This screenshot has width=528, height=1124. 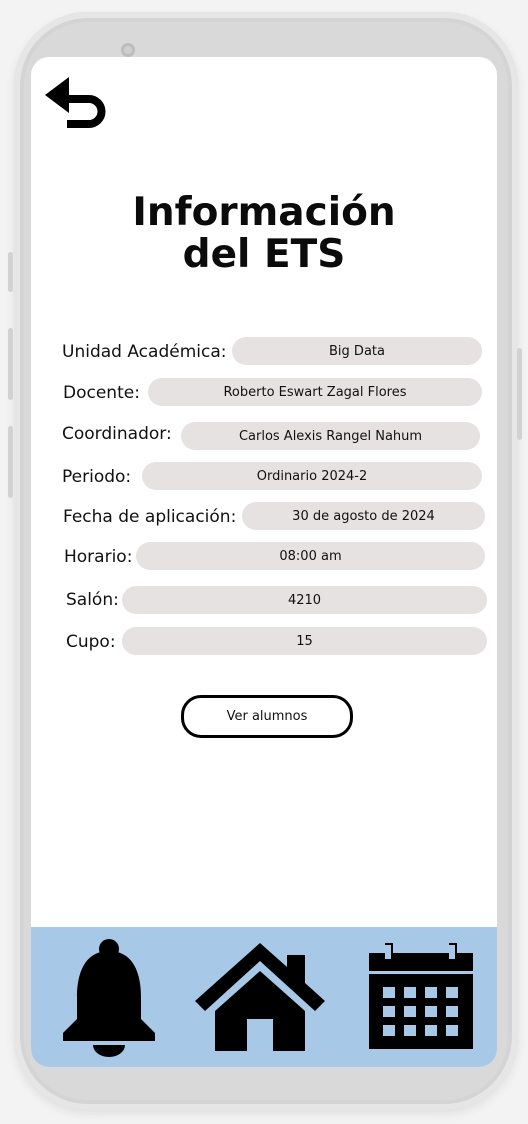 I want to click on field-label-salon: Salón:, so click(x=92, y=600).